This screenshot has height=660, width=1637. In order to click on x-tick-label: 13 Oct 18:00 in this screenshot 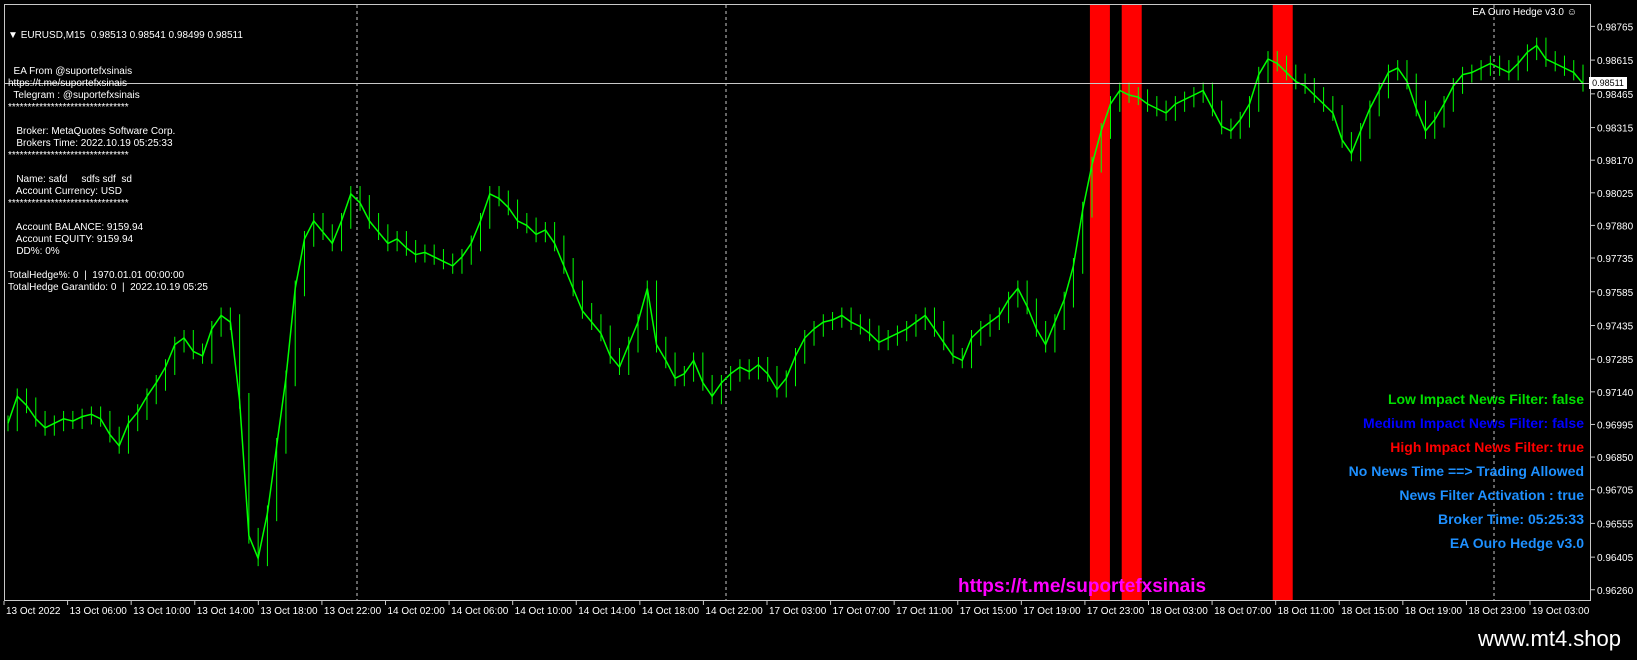, I will do `click(289, 611)`.